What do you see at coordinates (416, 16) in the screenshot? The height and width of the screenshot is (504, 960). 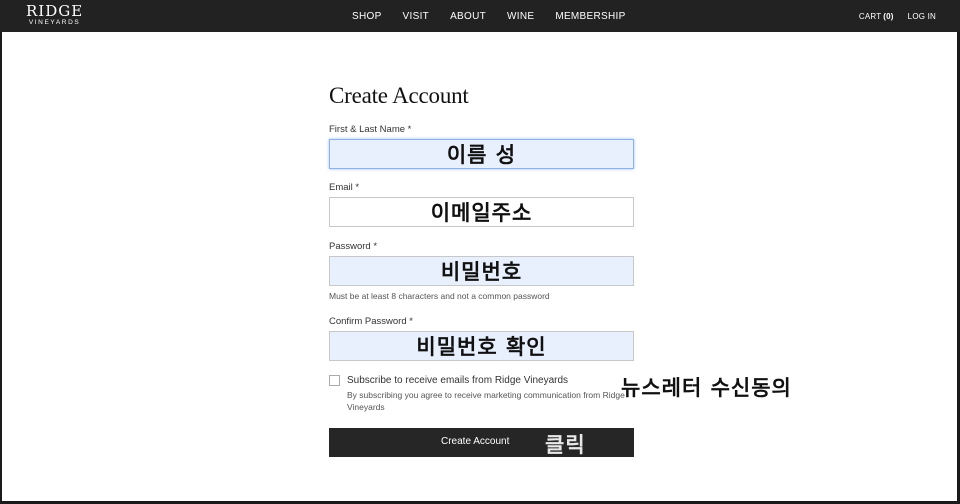 I see `nav-visit: VISIT` at bounding box center [416, 16].